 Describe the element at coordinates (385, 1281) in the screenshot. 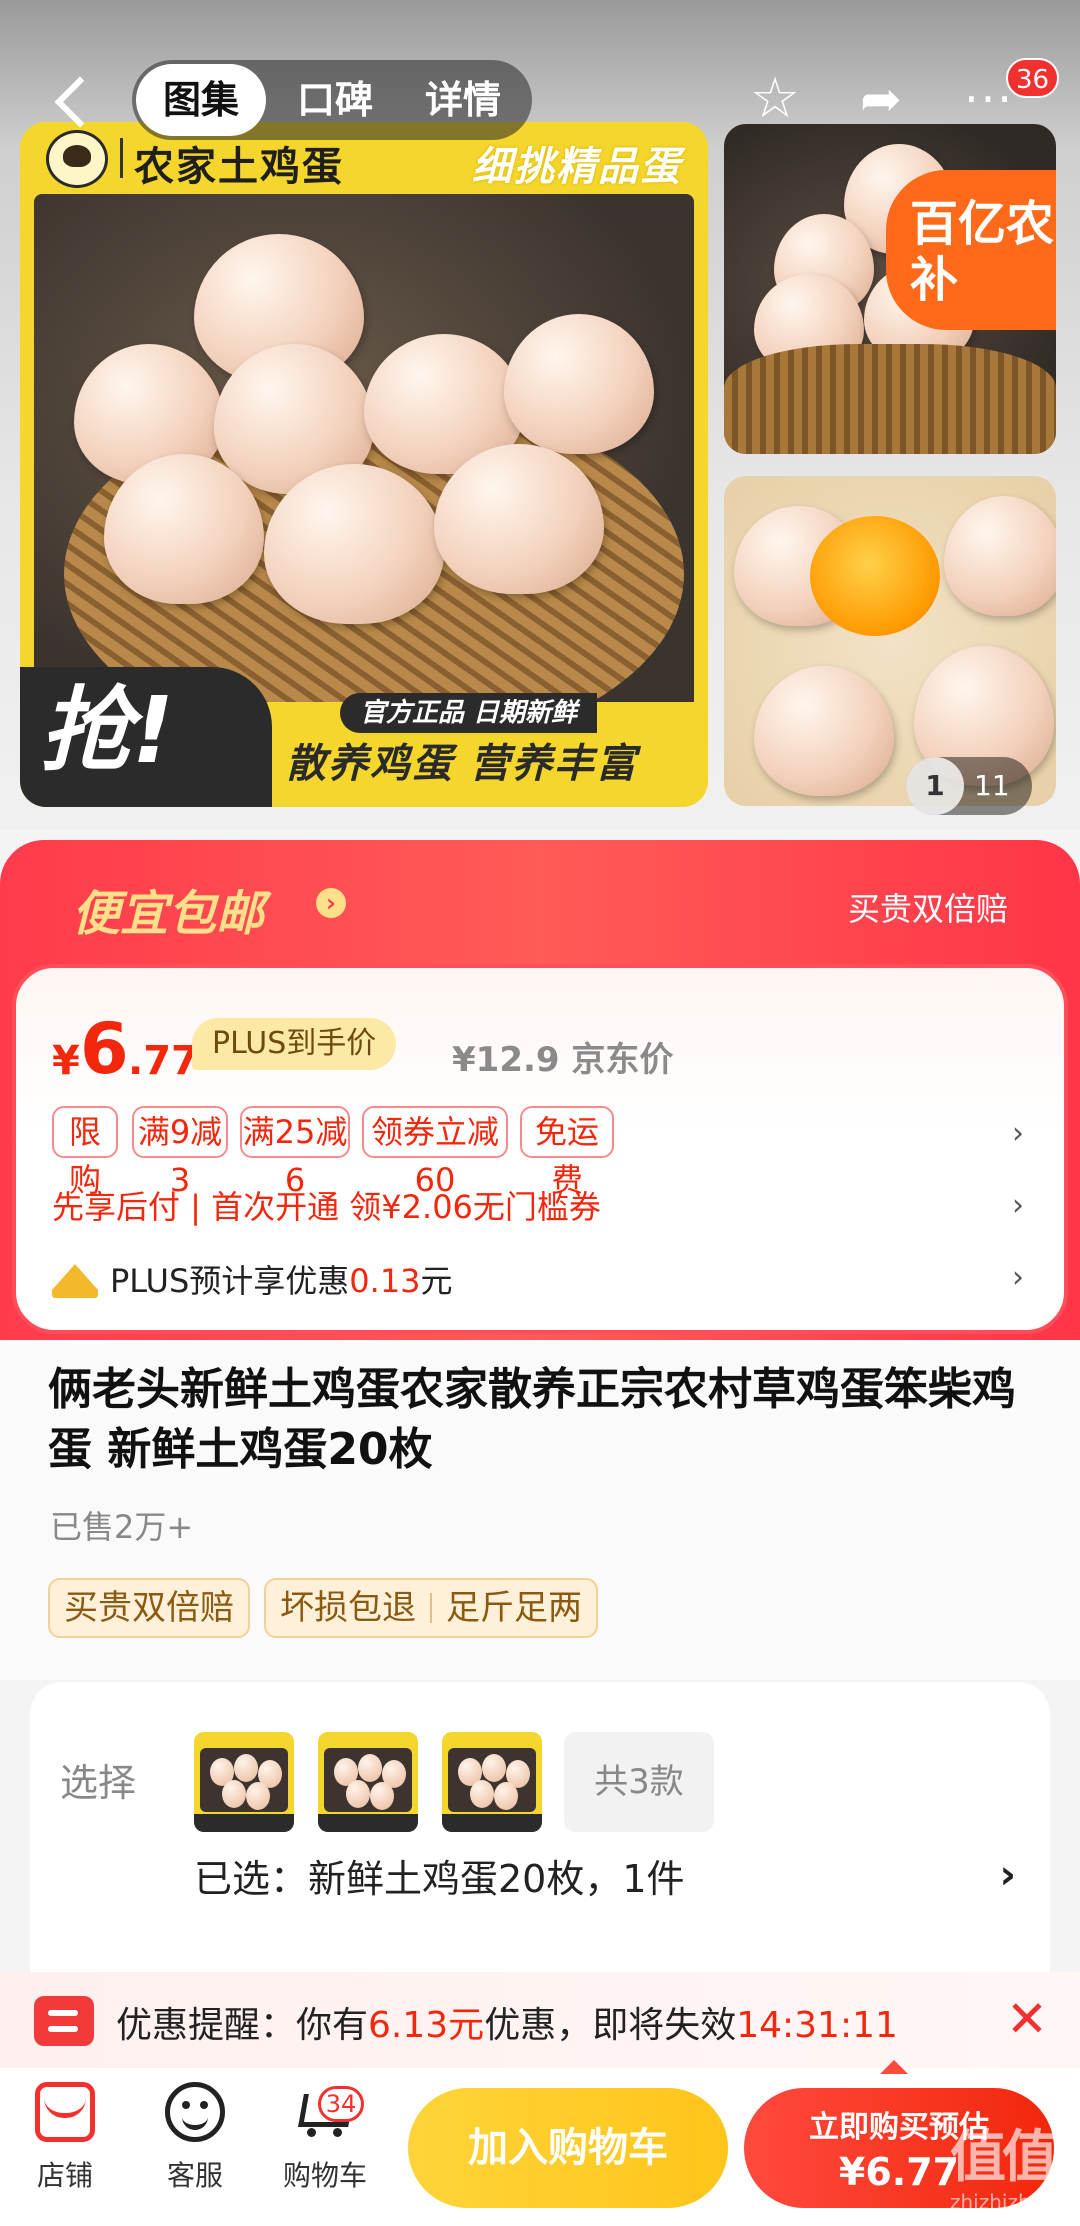

I see `plus-savings-amount: 0.13` at that location.